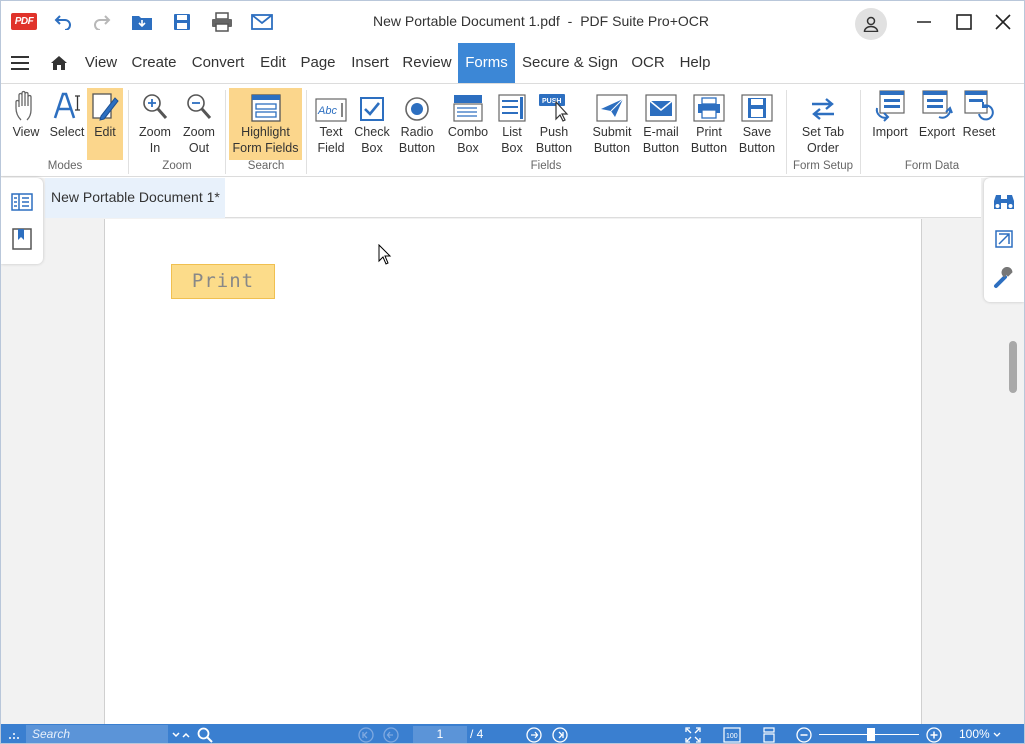 Image resolution: width=1025 pixels, height=744 pixels. What do you see at coordinates (102, 22) in the screenshot?
I see `redo-icon` at bounding box center [102, 22].